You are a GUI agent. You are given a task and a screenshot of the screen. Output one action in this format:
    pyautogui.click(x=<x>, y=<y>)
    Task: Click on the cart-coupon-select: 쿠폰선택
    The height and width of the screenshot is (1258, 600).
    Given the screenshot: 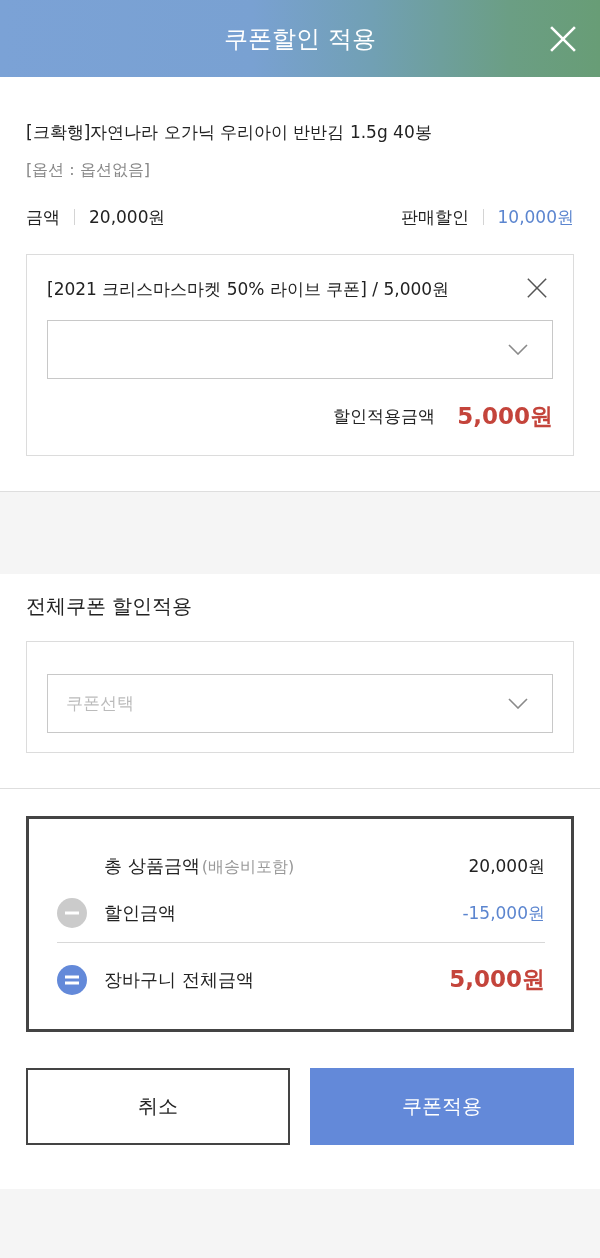 What is the action you would take?
    pyautogui.click(x=300, y=703)
    